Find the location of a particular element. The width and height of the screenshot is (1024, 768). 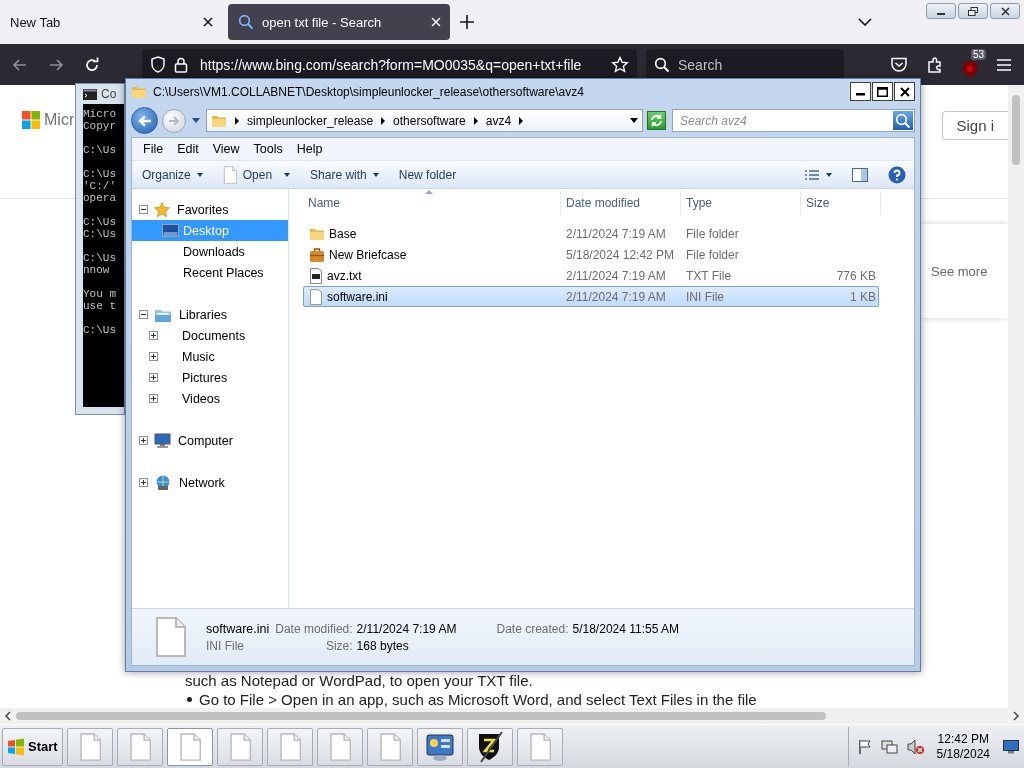

help-button is located at coordinates (897, 174).